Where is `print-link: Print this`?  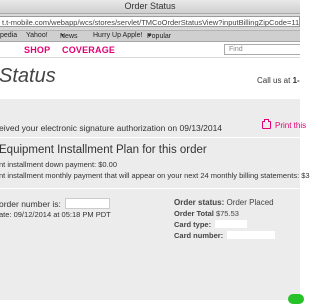
print-link: Print this is located at coordinates (284, 124).